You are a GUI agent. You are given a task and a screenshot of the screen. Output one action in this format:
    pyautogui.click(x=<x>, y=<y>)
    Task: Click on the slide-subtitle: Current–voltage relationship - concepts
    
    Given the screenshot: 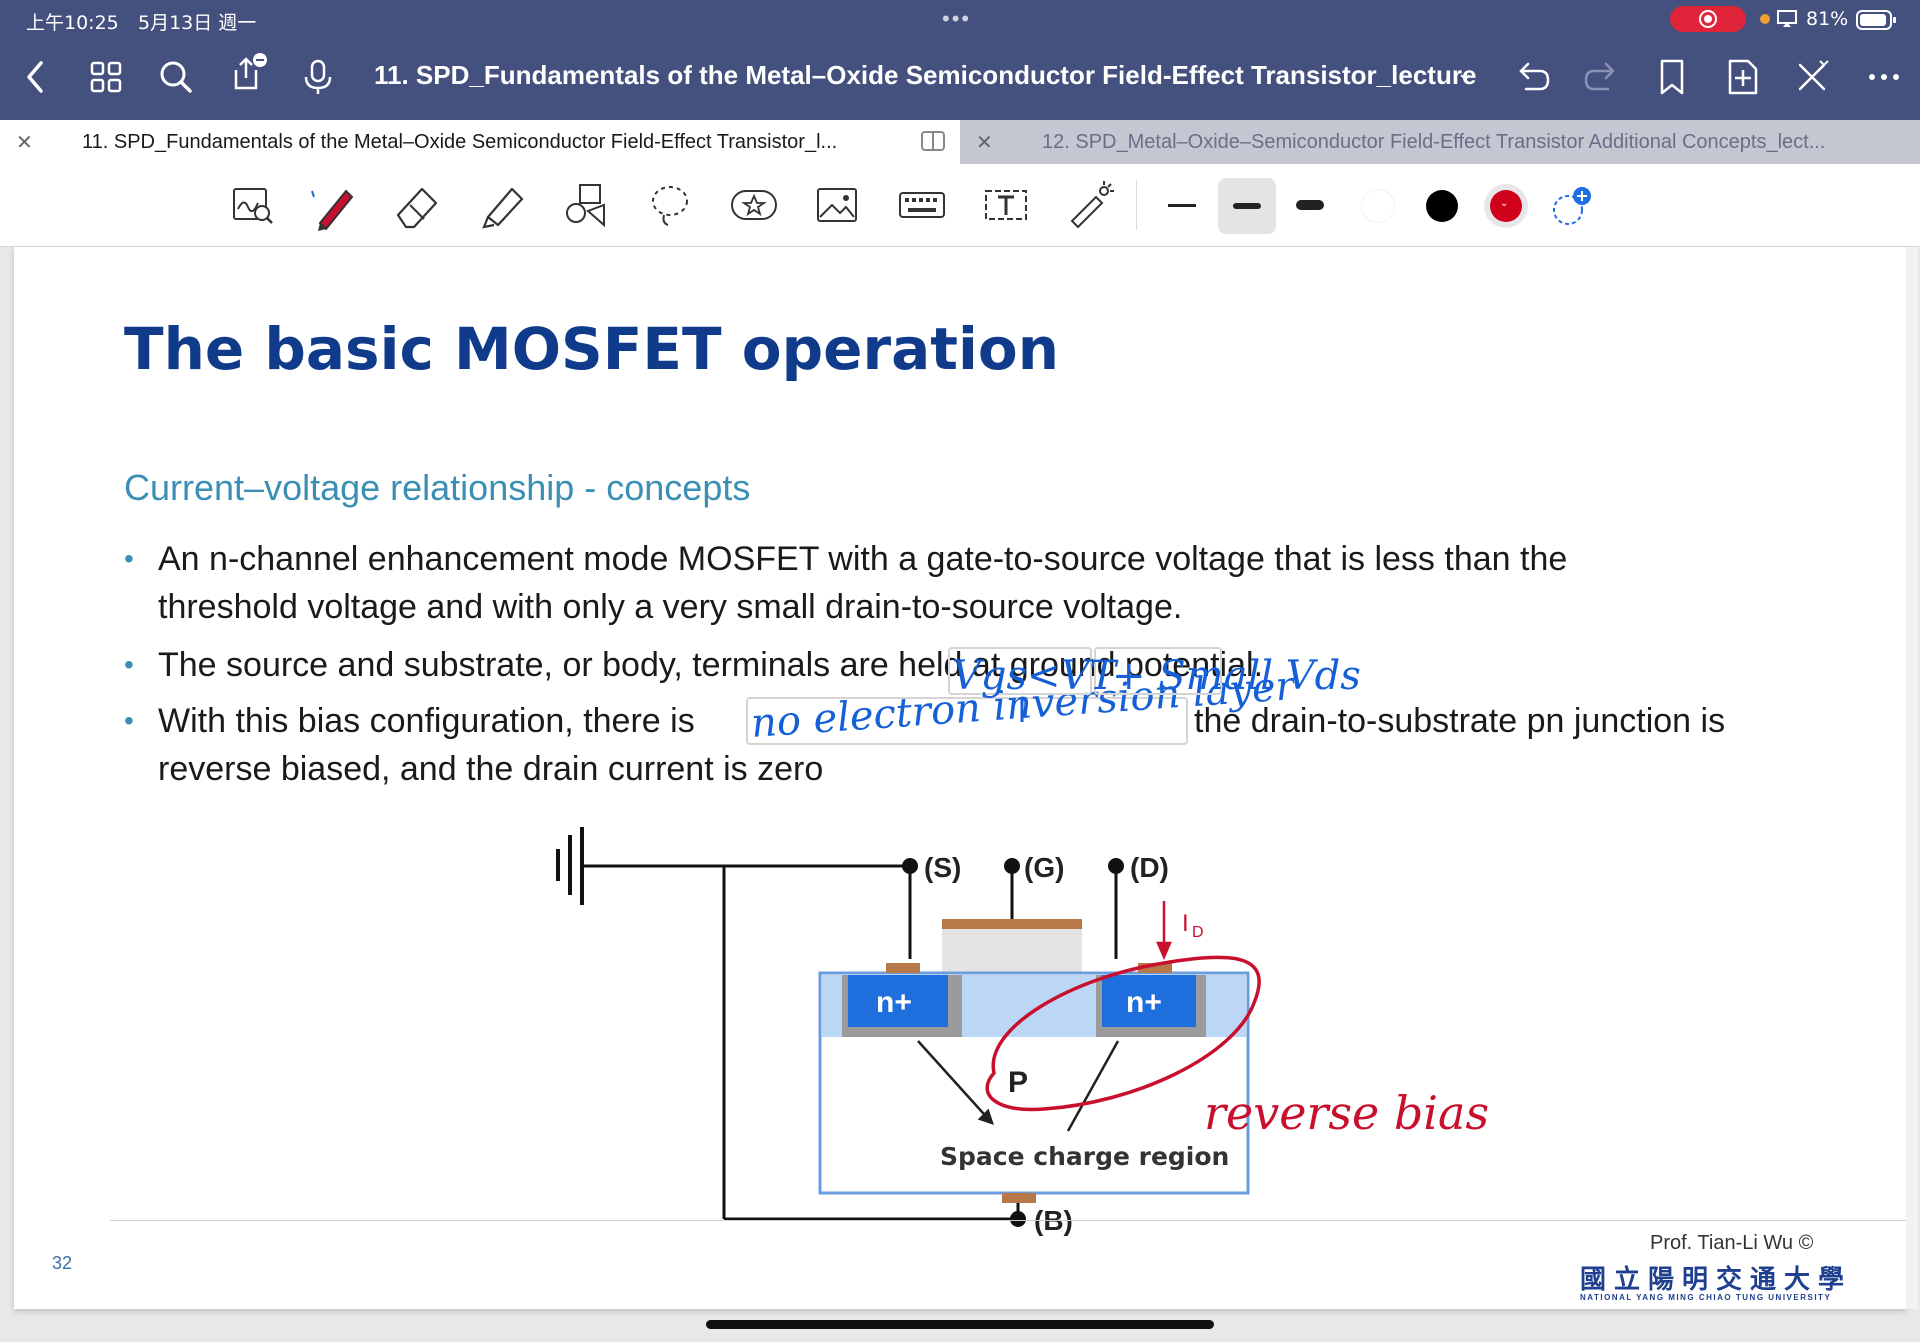 What is the action you would take?
    pyautogui.click(x=437, y=487)
    